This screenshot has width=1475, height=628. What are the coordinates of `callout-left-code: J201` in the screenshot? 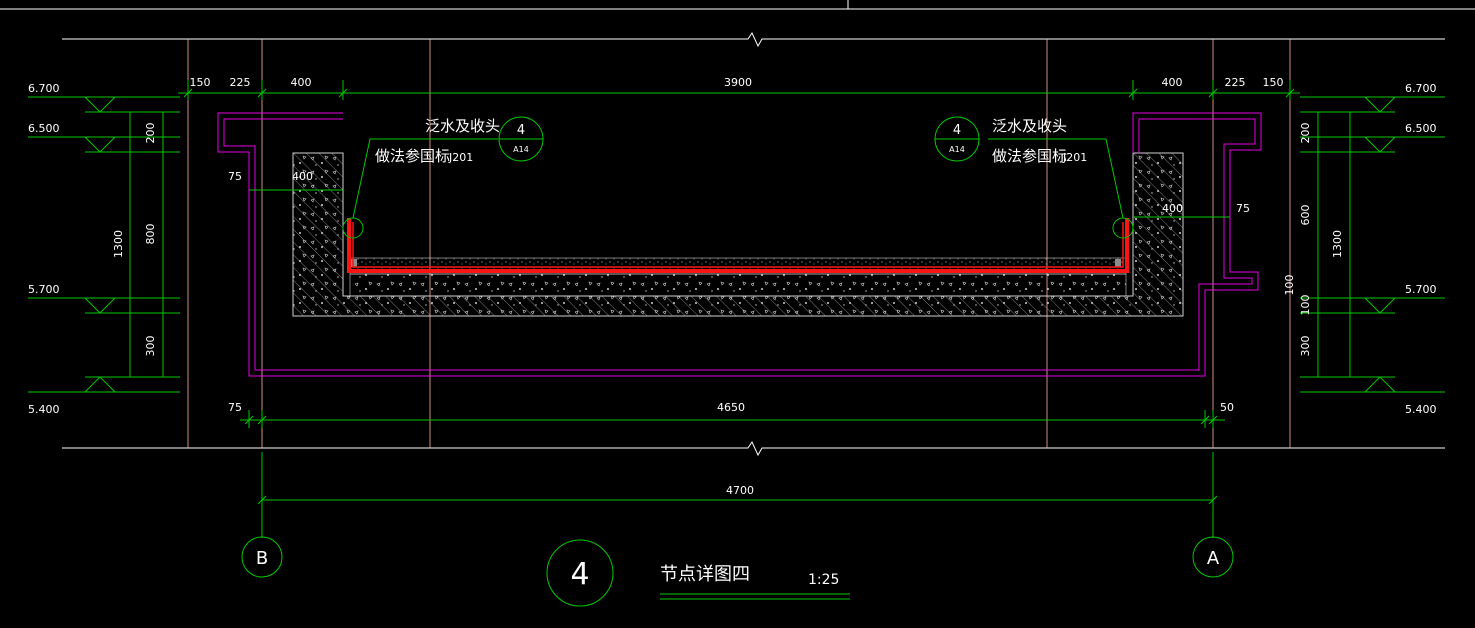 It's located at (460, 157).